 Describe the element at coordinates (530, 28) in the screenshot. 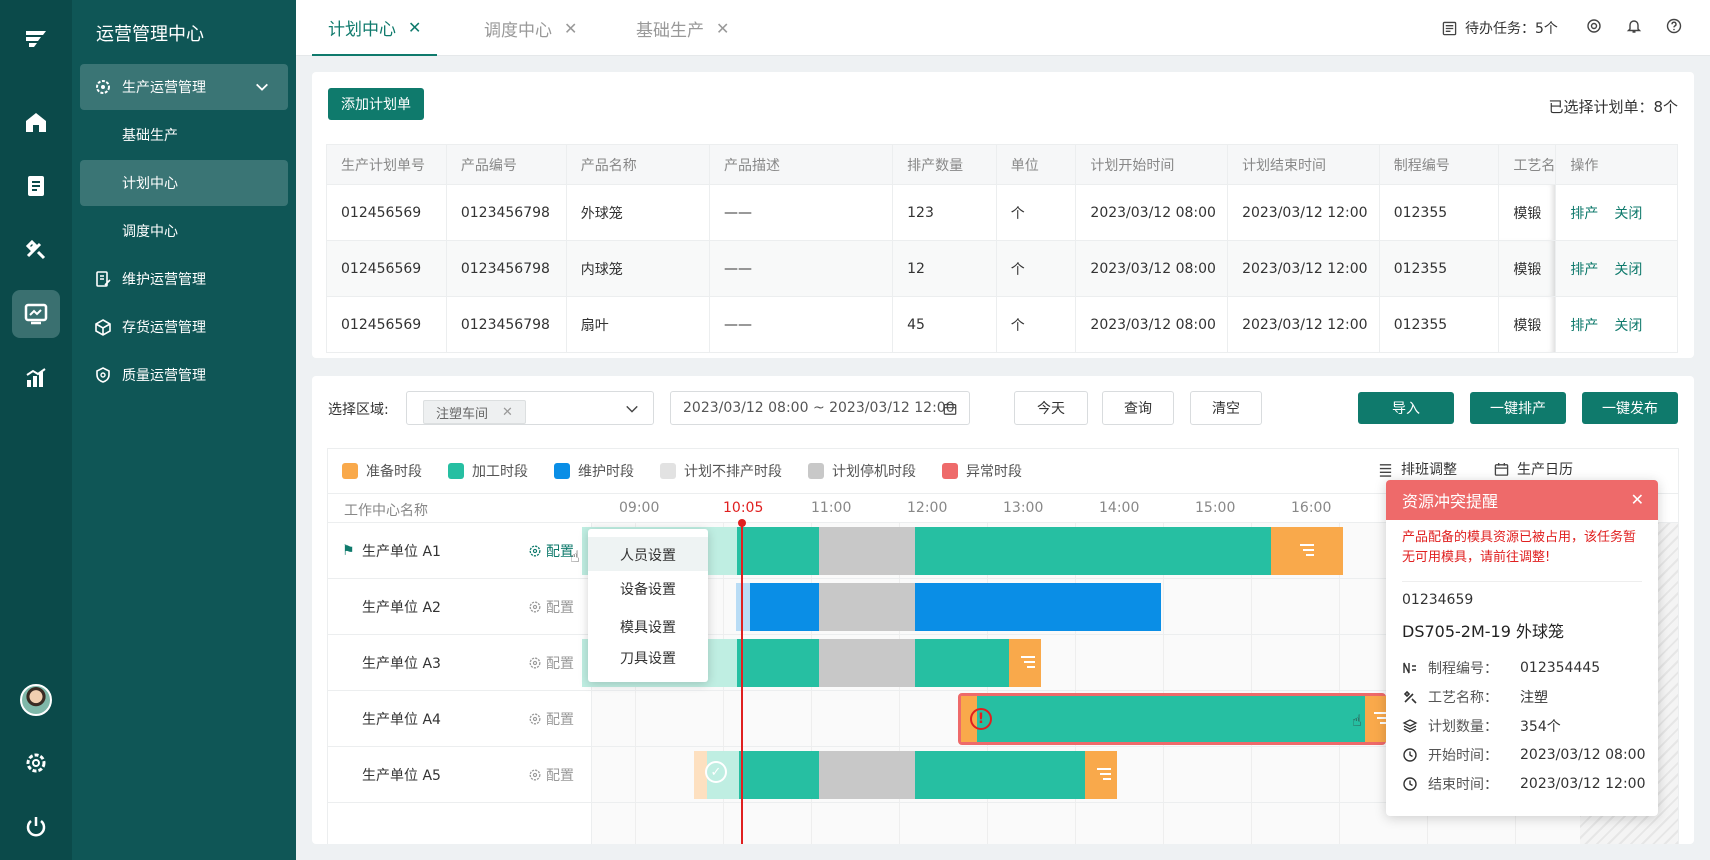

I see `tab-dispatch: 调度中心 ✕` at that location.